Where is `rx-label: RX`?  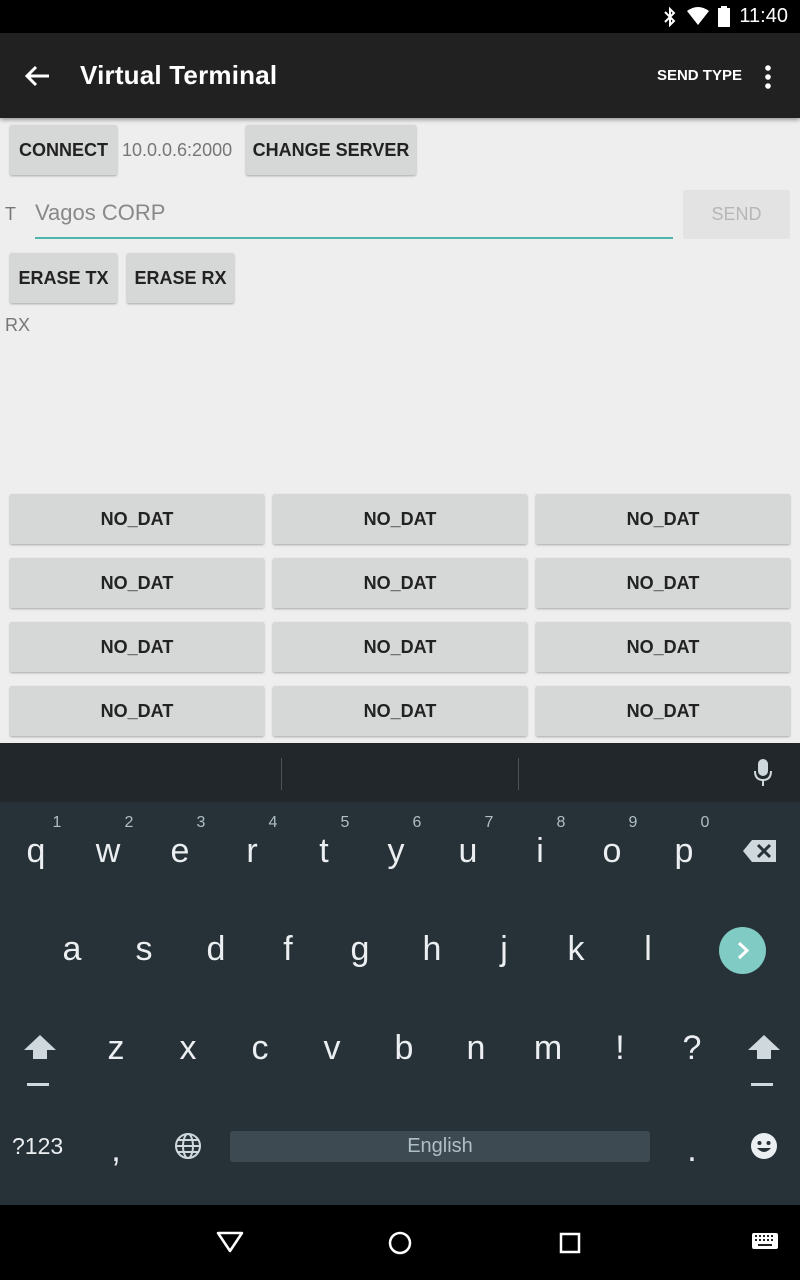 rx-label: RX is located at coordinates (18, 325).